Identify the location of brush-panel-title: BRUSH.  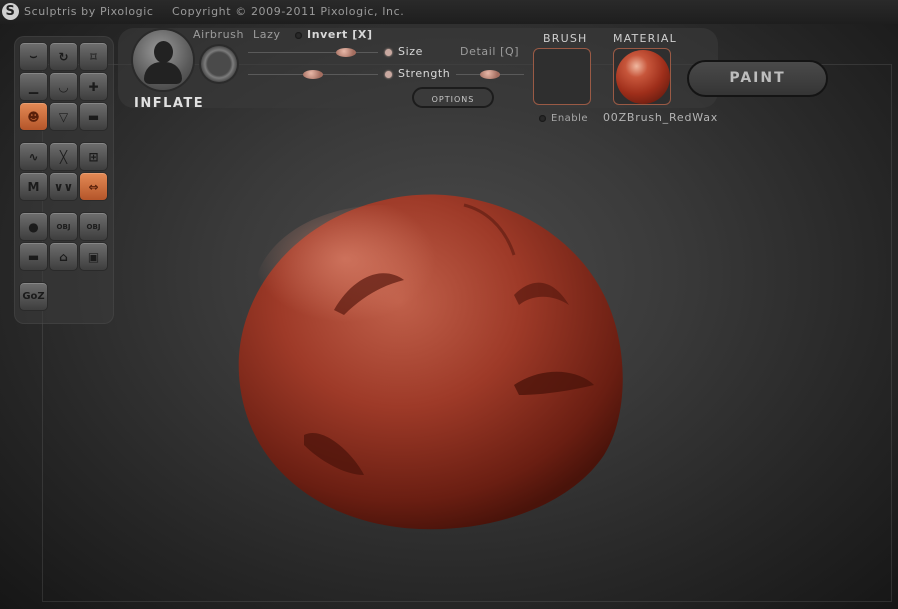
(565, 38).